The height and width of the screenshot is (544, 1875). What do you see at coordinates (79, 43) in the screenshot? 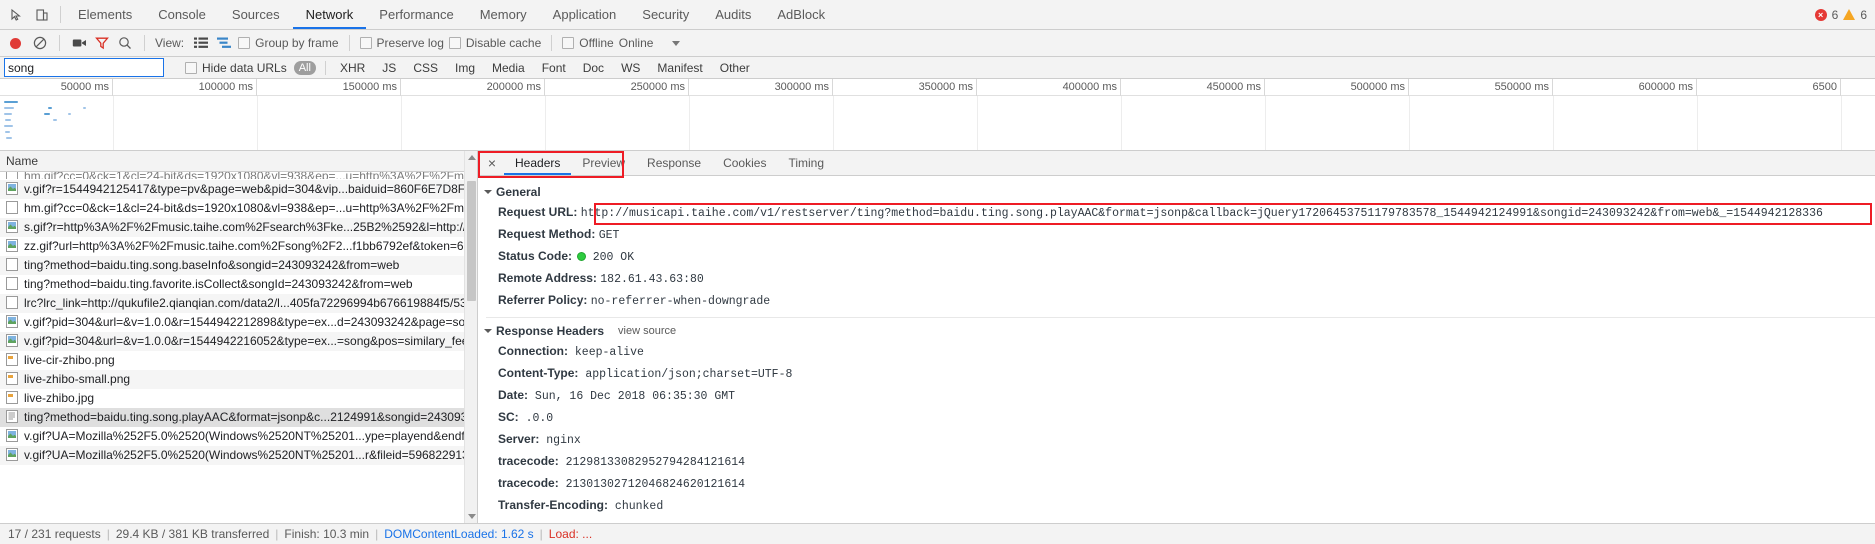
I see `camera-icon` at bounding box center [79, 43].